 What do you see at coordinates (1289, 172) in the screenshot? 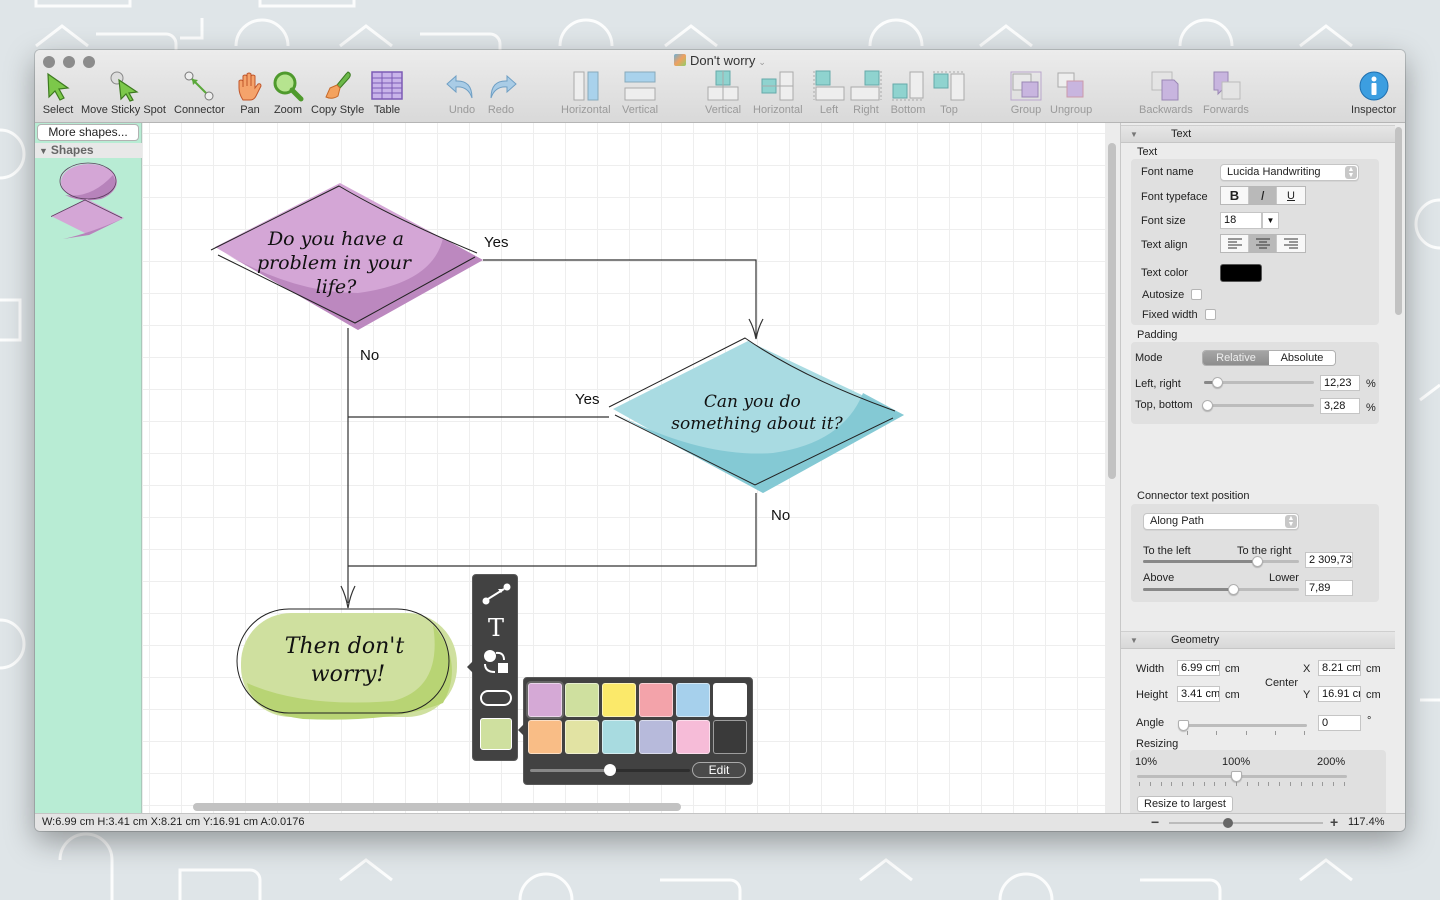
I see `font-name-select: Lucida Handwriting ▲ ▼` at bounding box center [1289, 172].